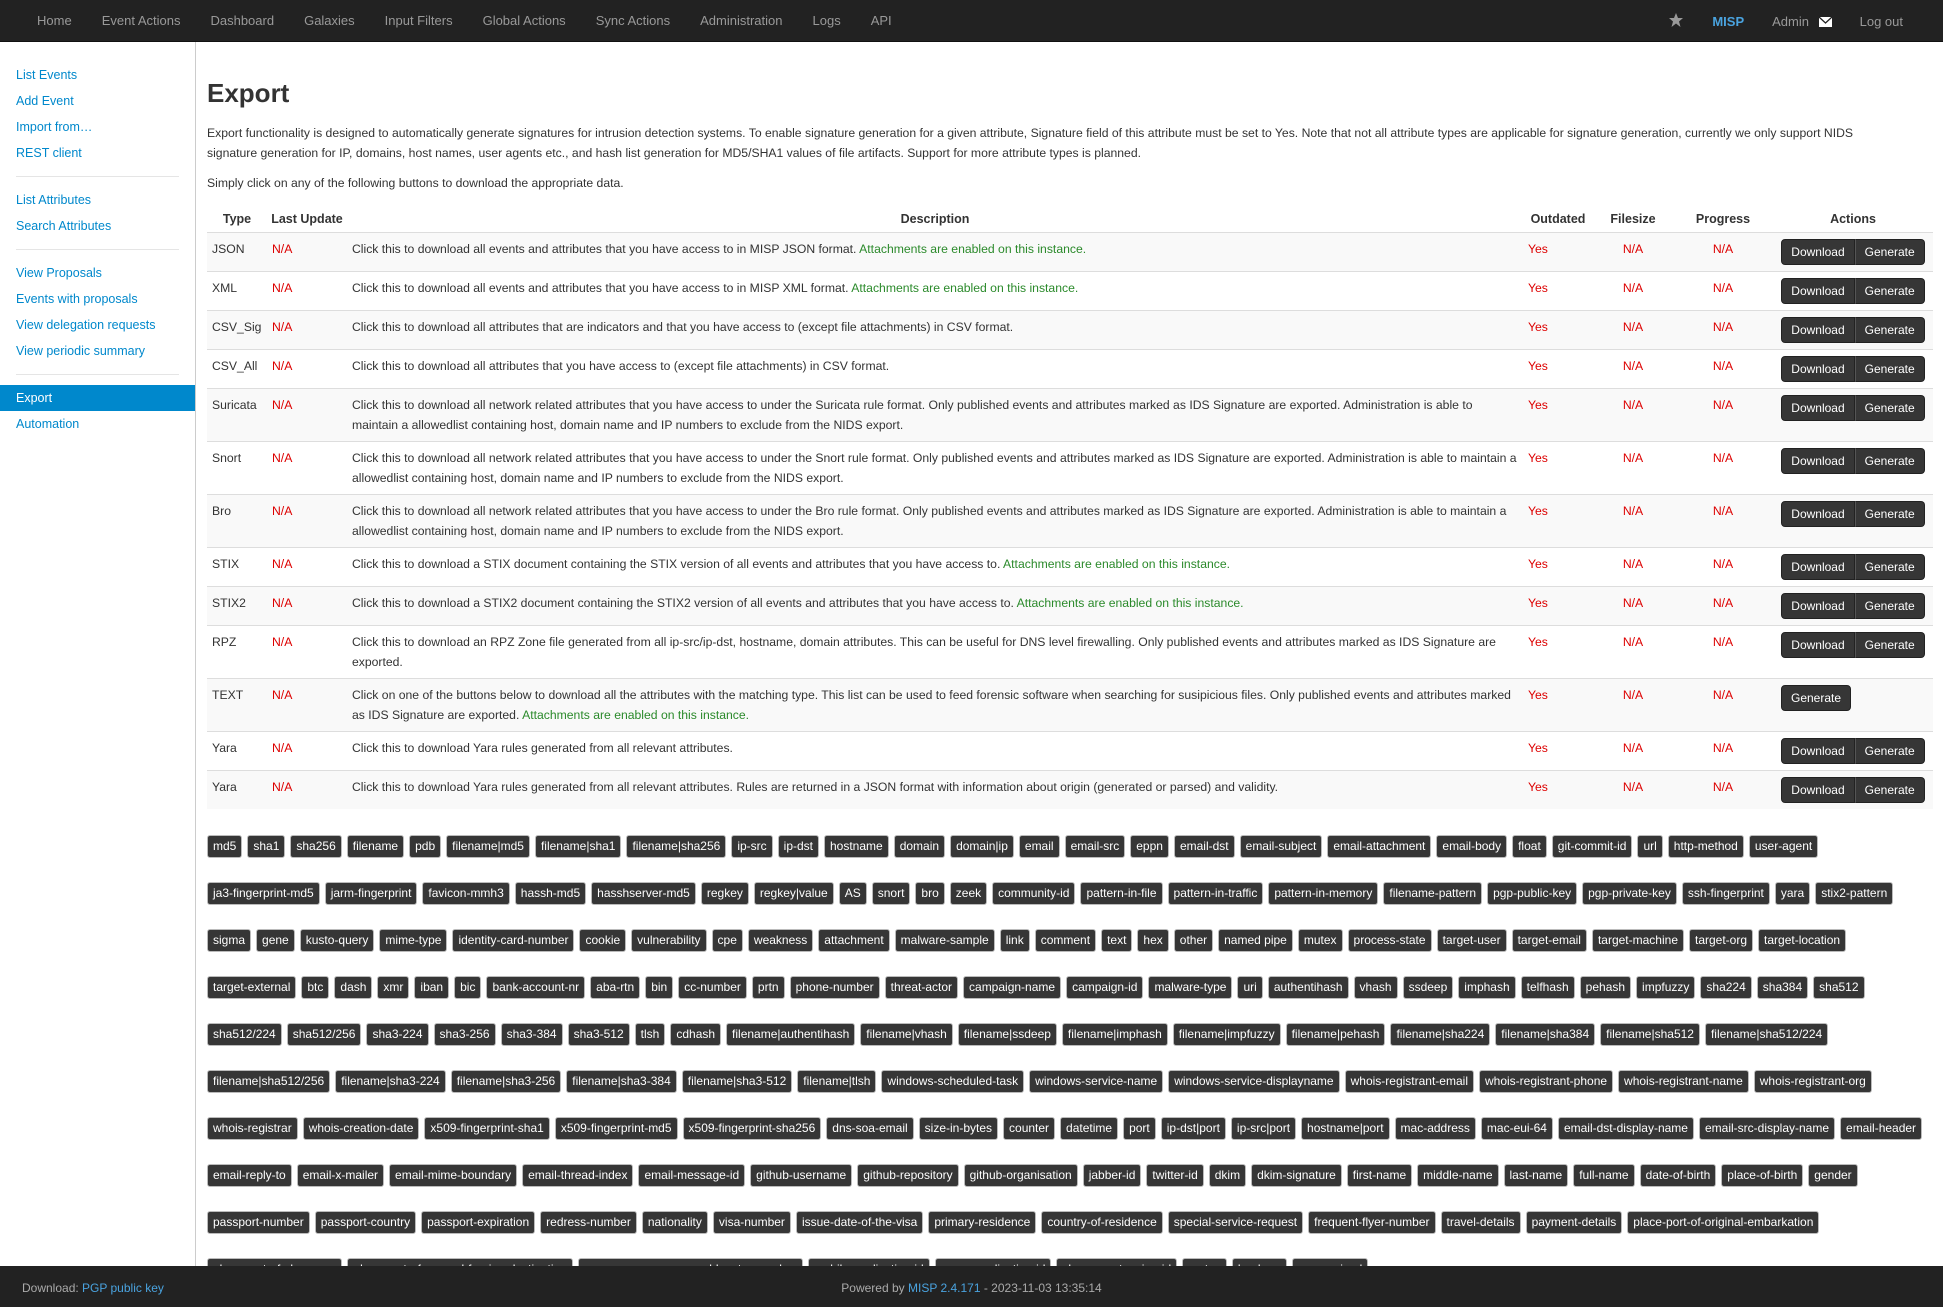 Image resolution: width=1943 pixels, height=1307 pixels. I want to click on attribute-type-button: filename|authentihash, so click(791, 1034).